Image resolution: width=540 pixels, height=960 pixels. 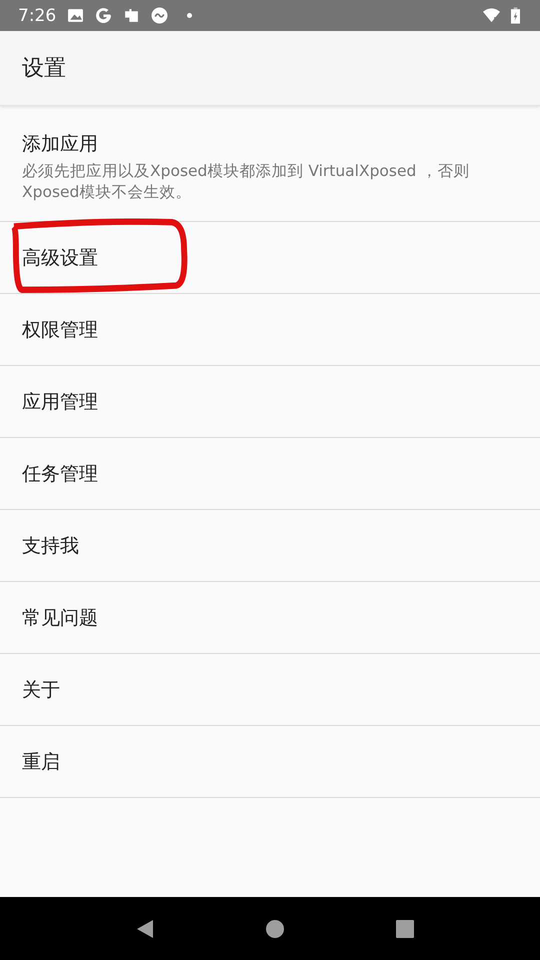 I want to click on settings-item-title: 应用管理, so click(x=60, y=402).